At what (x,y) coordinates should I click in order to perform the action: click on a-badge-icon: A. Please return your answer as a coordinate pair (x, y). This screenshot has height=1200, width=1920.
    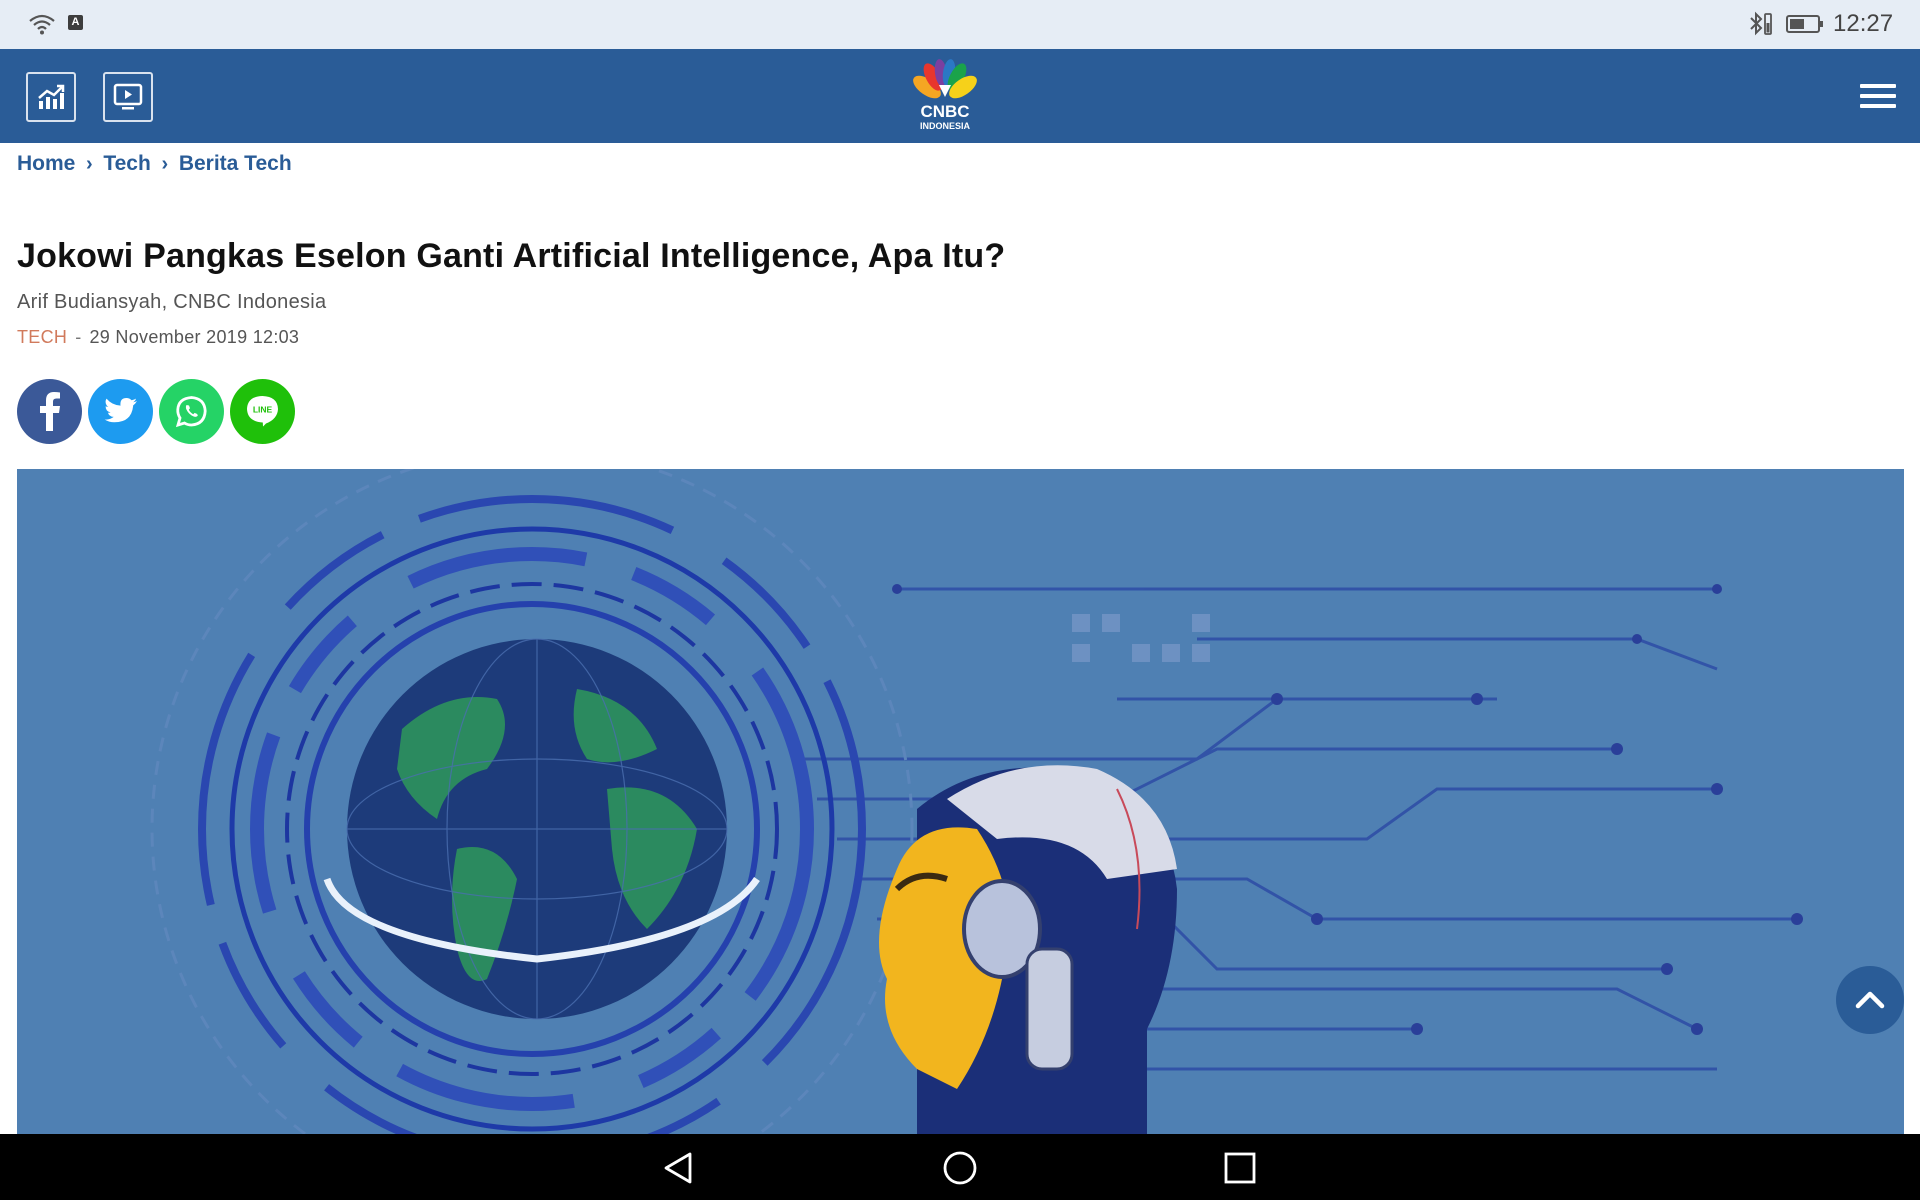
    Looking at the image, I should click on (75, 22).